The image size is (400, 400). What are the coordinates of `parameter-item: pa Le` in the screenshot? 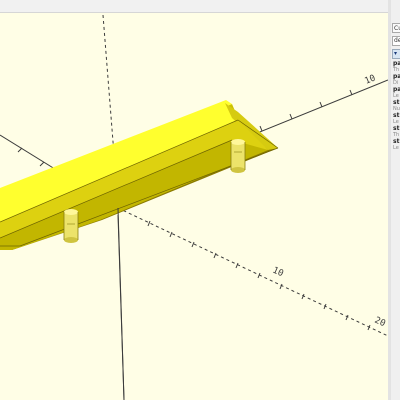 It's located at (396, 92).